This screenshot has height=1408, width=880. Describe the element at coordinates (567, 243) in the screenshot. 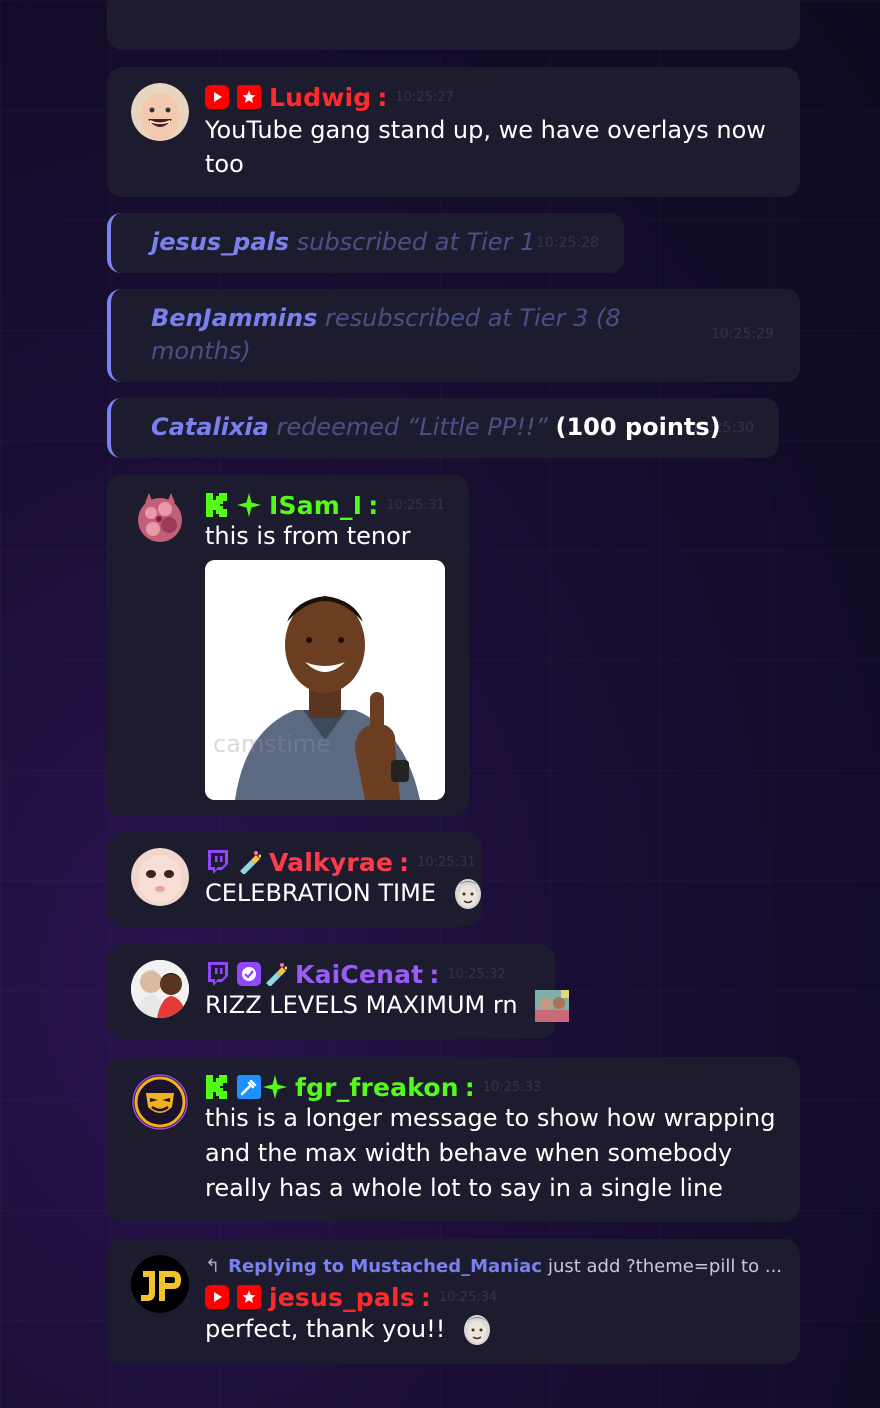

I see `timestamp: 10:25:28` at that location.